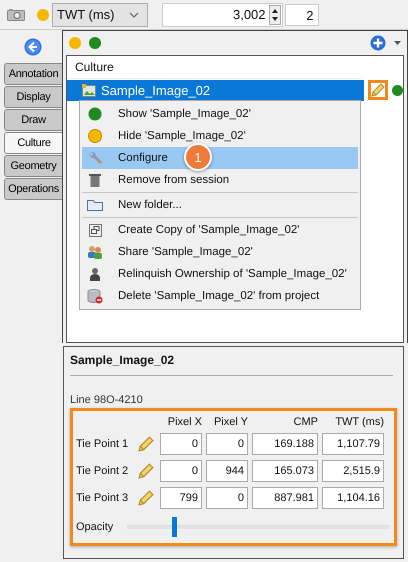 The image size is (408, 562). Describe the element at coordinates (95, 205) in the screenshot. I see `folder-icon` at that location.